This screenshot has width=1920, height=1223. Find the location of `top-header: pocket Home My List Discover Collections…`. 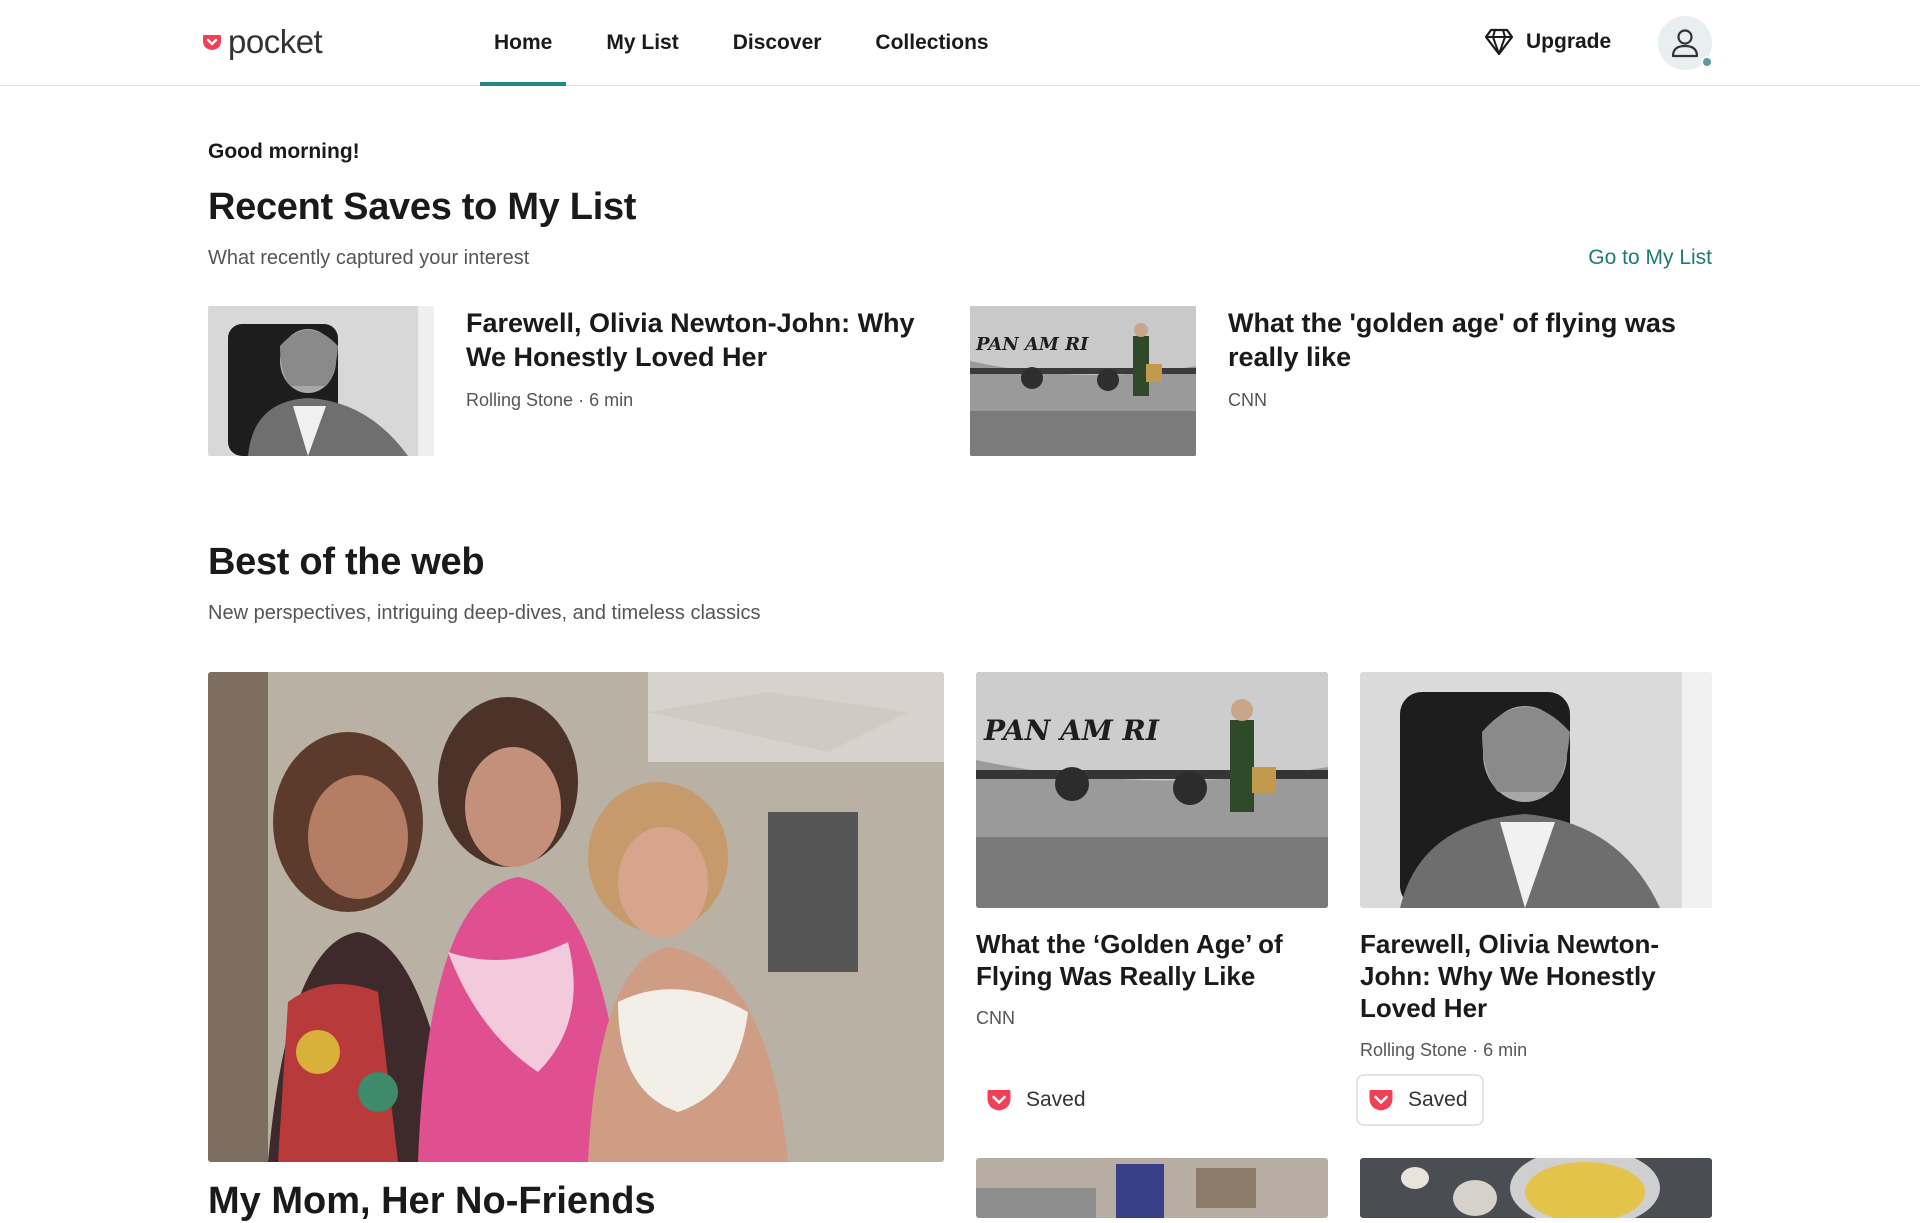

top-header: pocket Home My List Discover Collections… is located at coordinates (960, 43).